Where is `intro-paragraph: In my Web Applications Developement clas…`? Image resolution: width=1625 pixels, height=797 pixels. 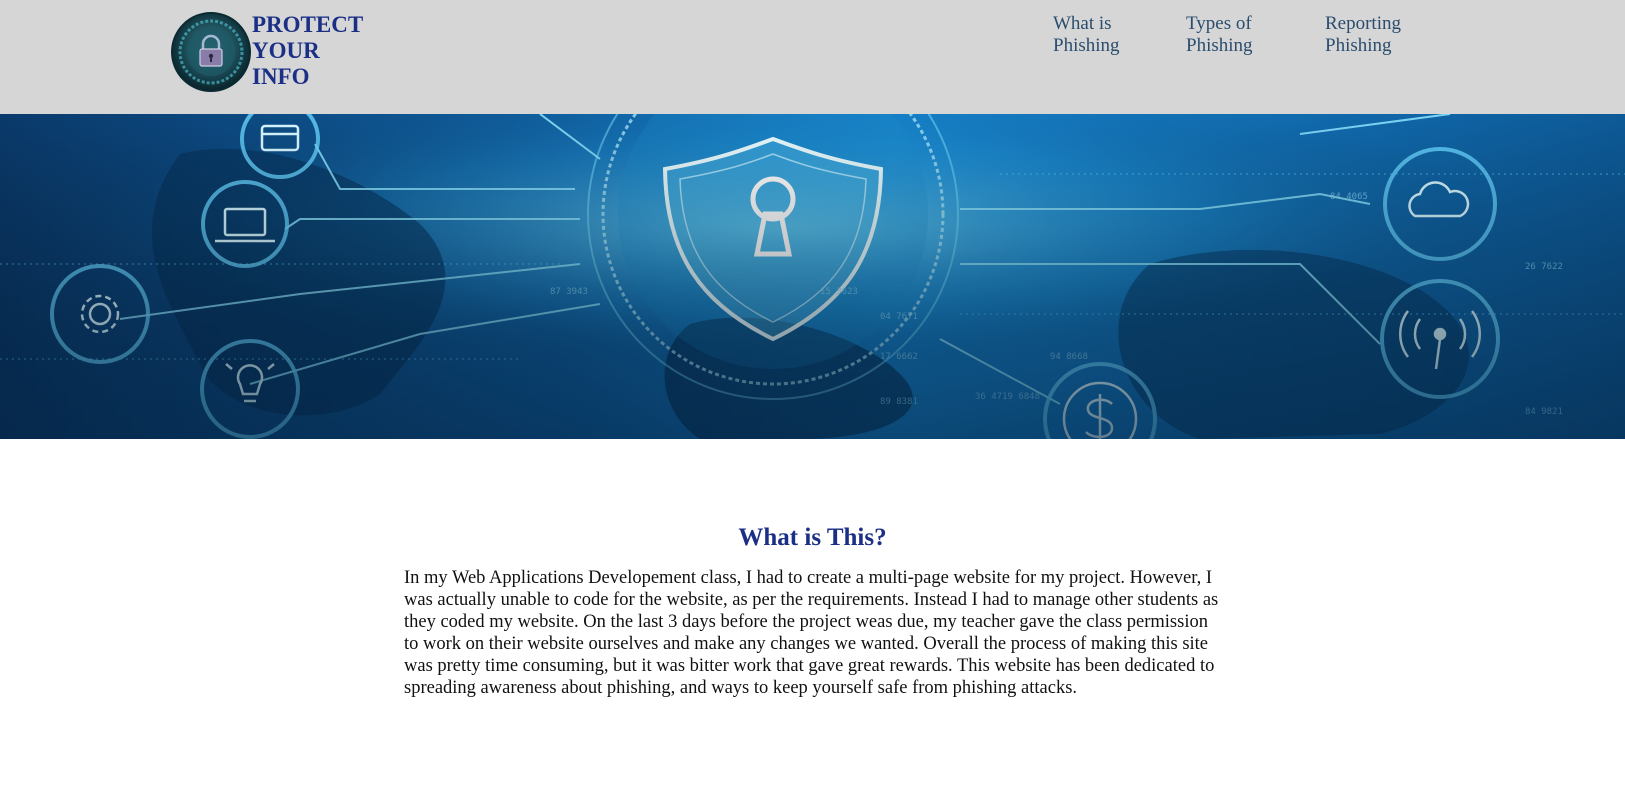
intro-paragraph: In my Web Applications Developement clas… is located at coordinates (811, 633).